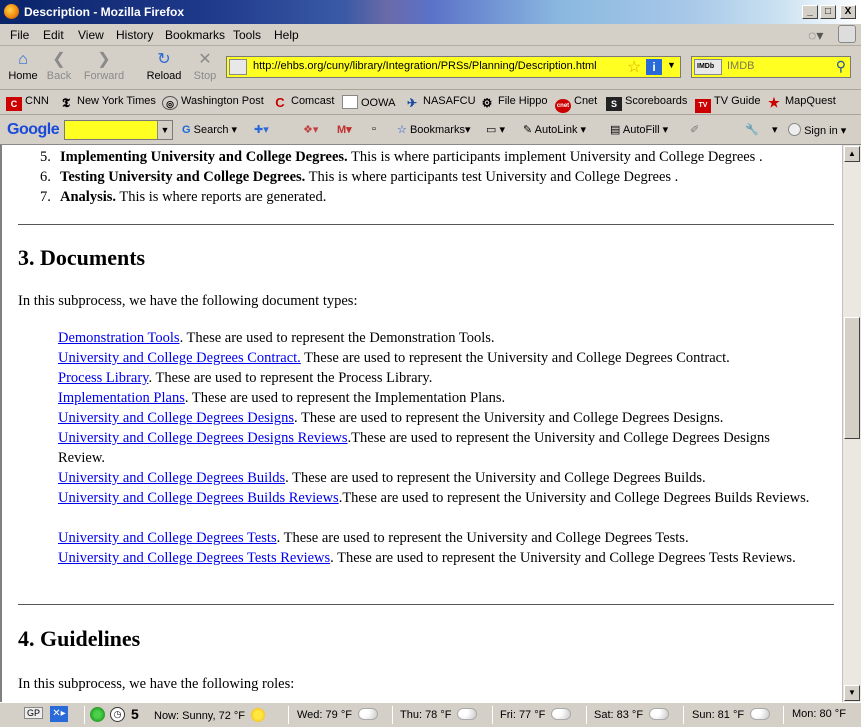 The image size is (861, 727). Describe the element at coordinates (852, 693) in the screenshot. I see `scroll-down-icon: ▼` at that location.